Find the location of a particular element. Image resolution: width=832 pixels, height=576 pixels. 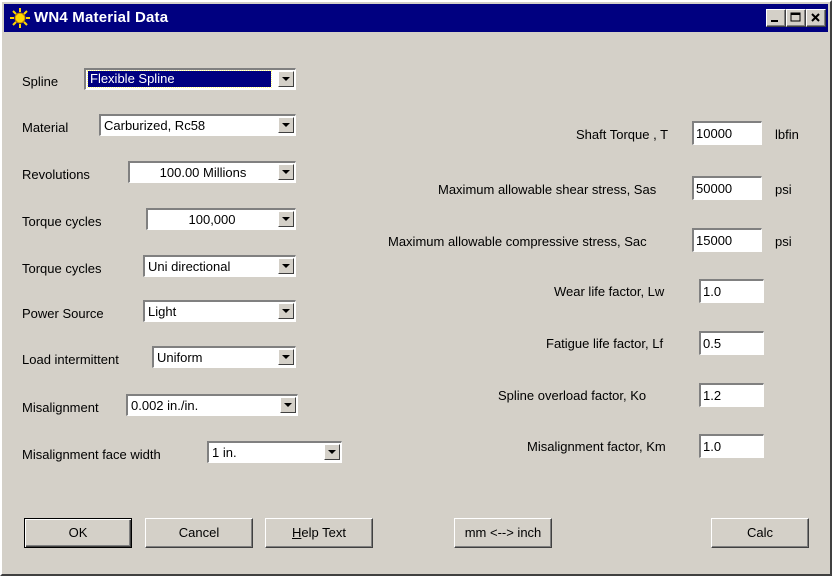

shaft-torque-field is located at coordinates (727, 133).